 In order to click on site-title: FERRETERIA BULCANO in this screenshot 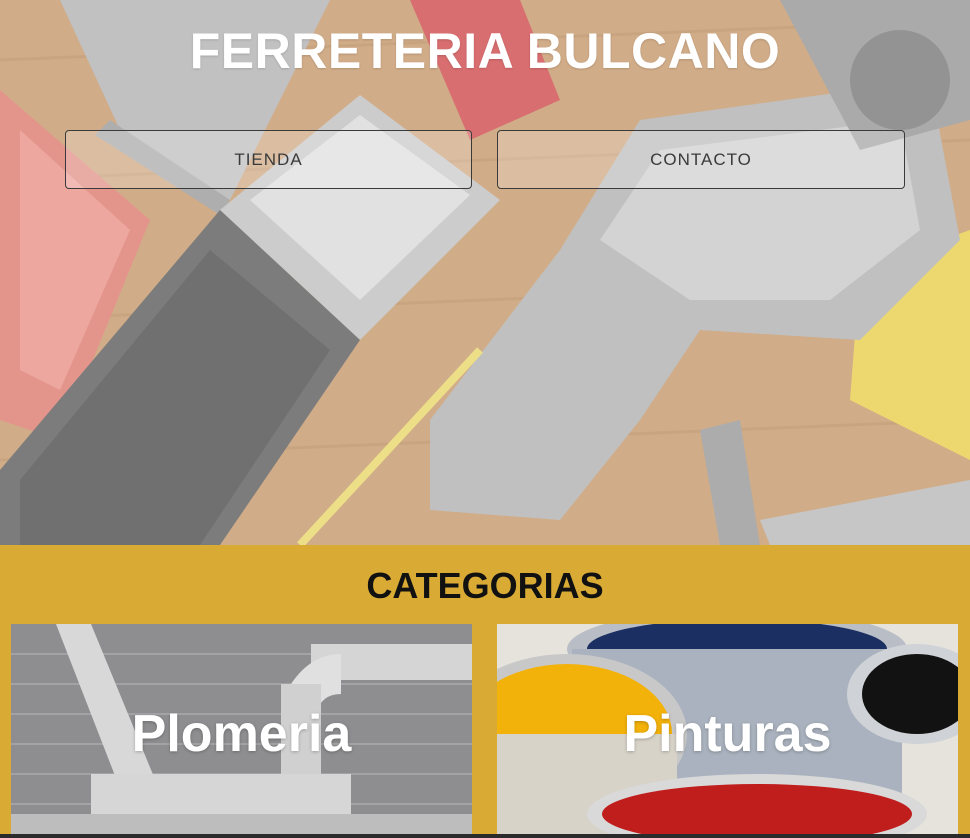, I will do `click(485, 51)`.